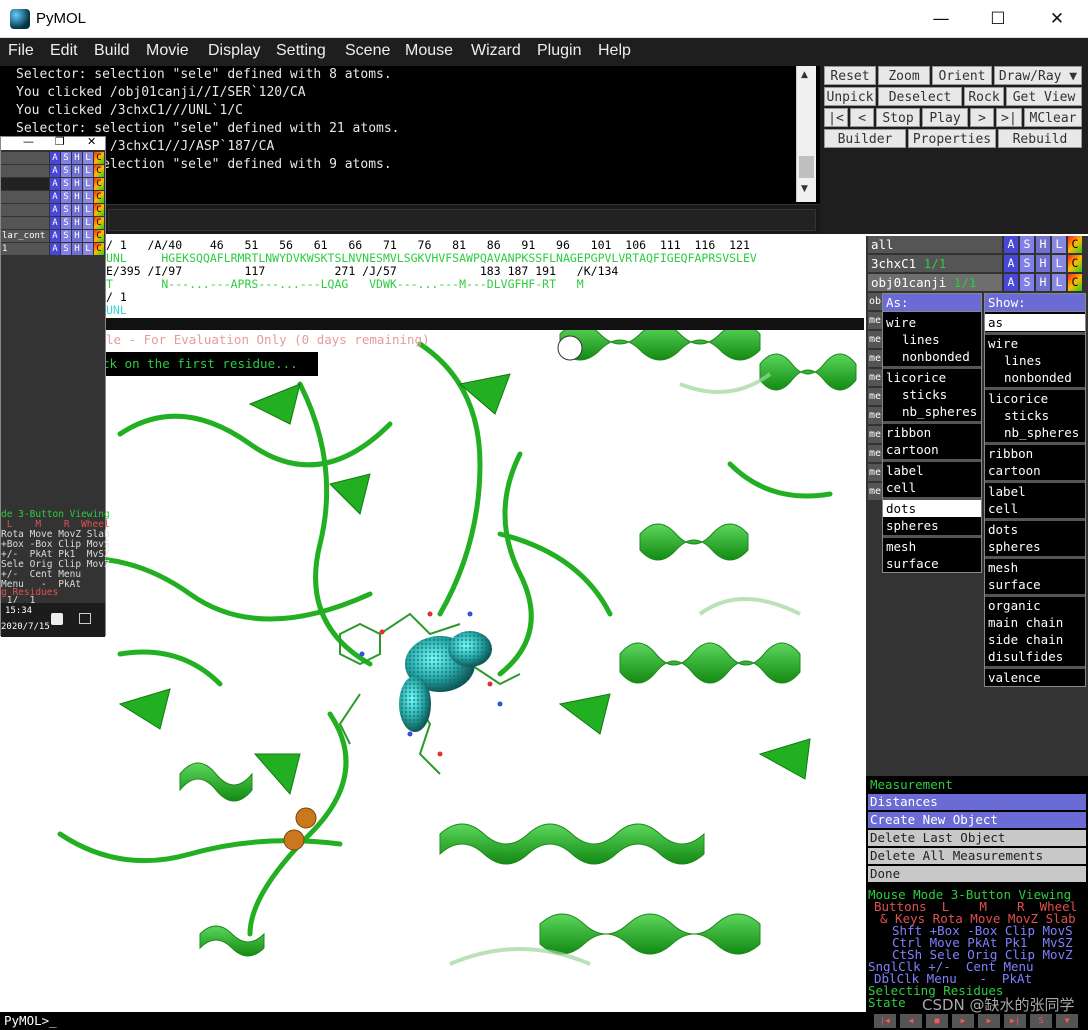  I want to click on object-name: all, so click(935, 244).